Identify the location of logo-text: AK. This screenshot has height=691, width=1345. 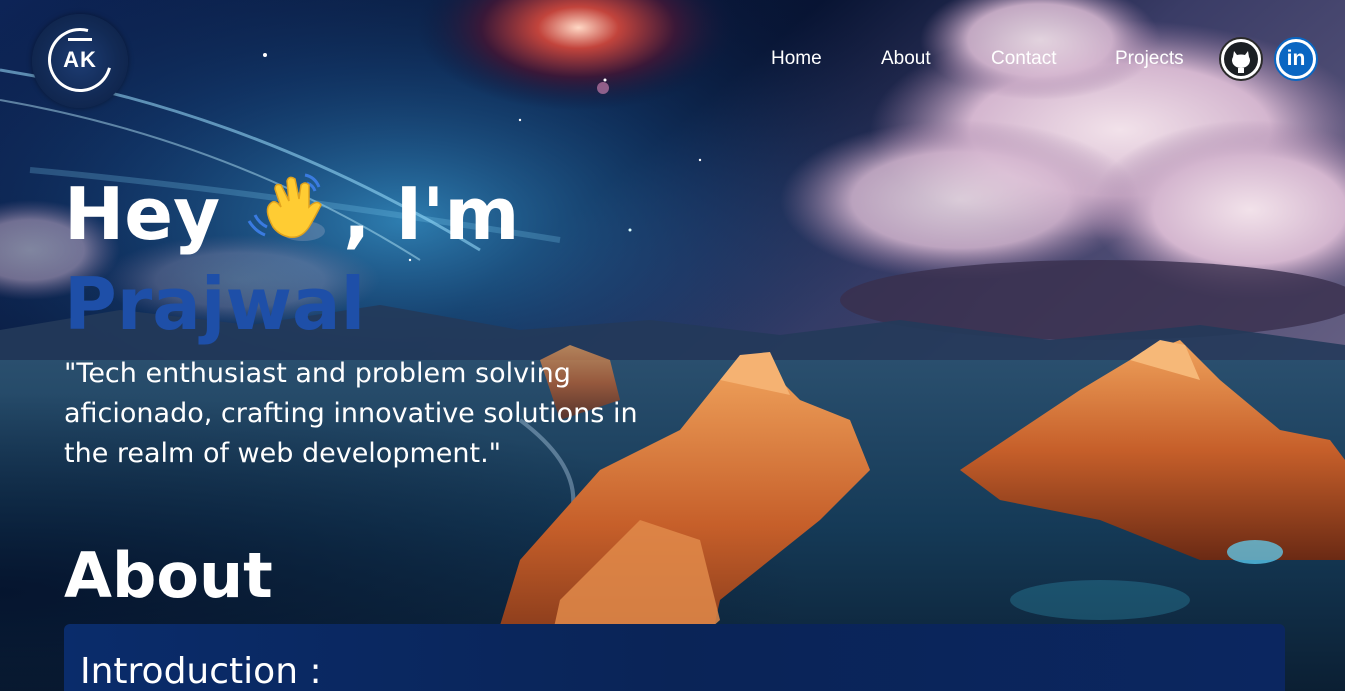
(80, 59).